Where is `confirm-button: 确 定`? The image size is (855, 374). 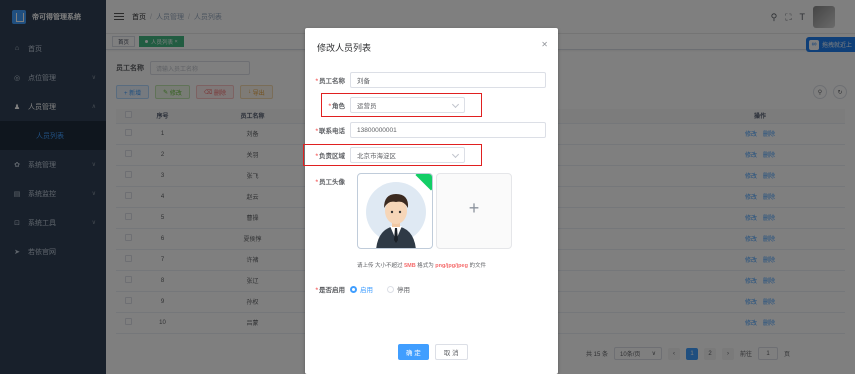 confirm-button: 确 定 is located at coordinates (413, 352).